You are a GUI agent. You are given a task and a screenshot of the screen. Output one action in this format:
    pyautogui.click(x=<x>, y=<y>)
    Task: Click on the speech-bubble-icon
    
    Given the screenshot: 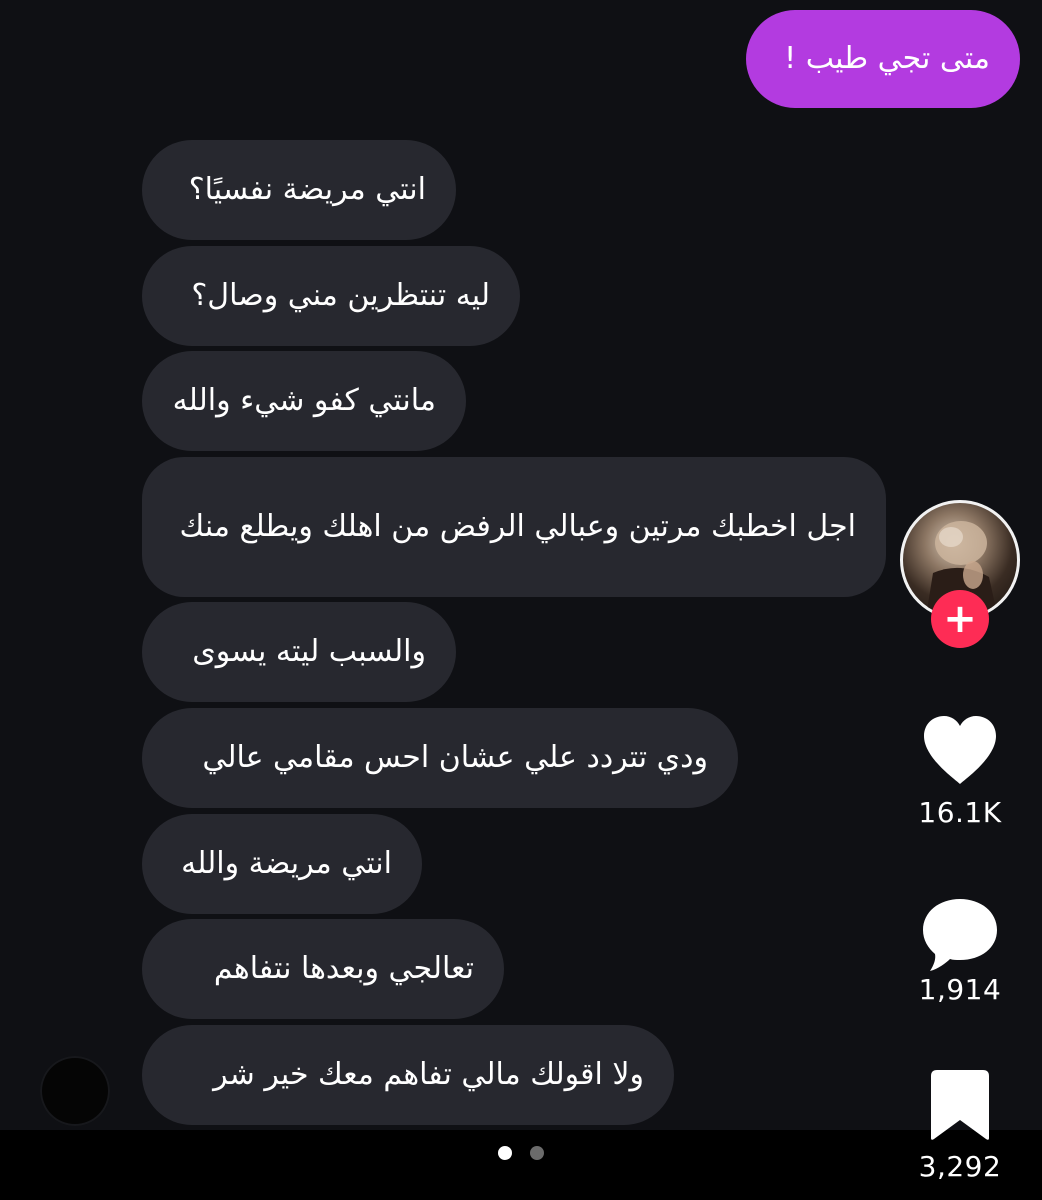 What is the action you would take?
    pyautogui.click(x=960, y=934)
    